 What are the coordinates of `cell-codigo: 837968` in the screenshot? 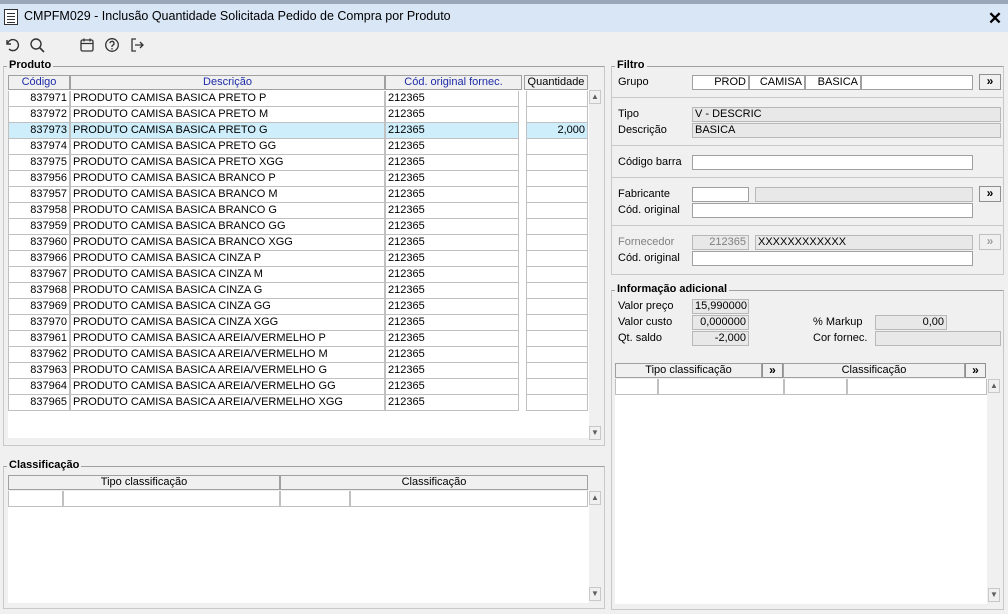 It's located at (39, 291).